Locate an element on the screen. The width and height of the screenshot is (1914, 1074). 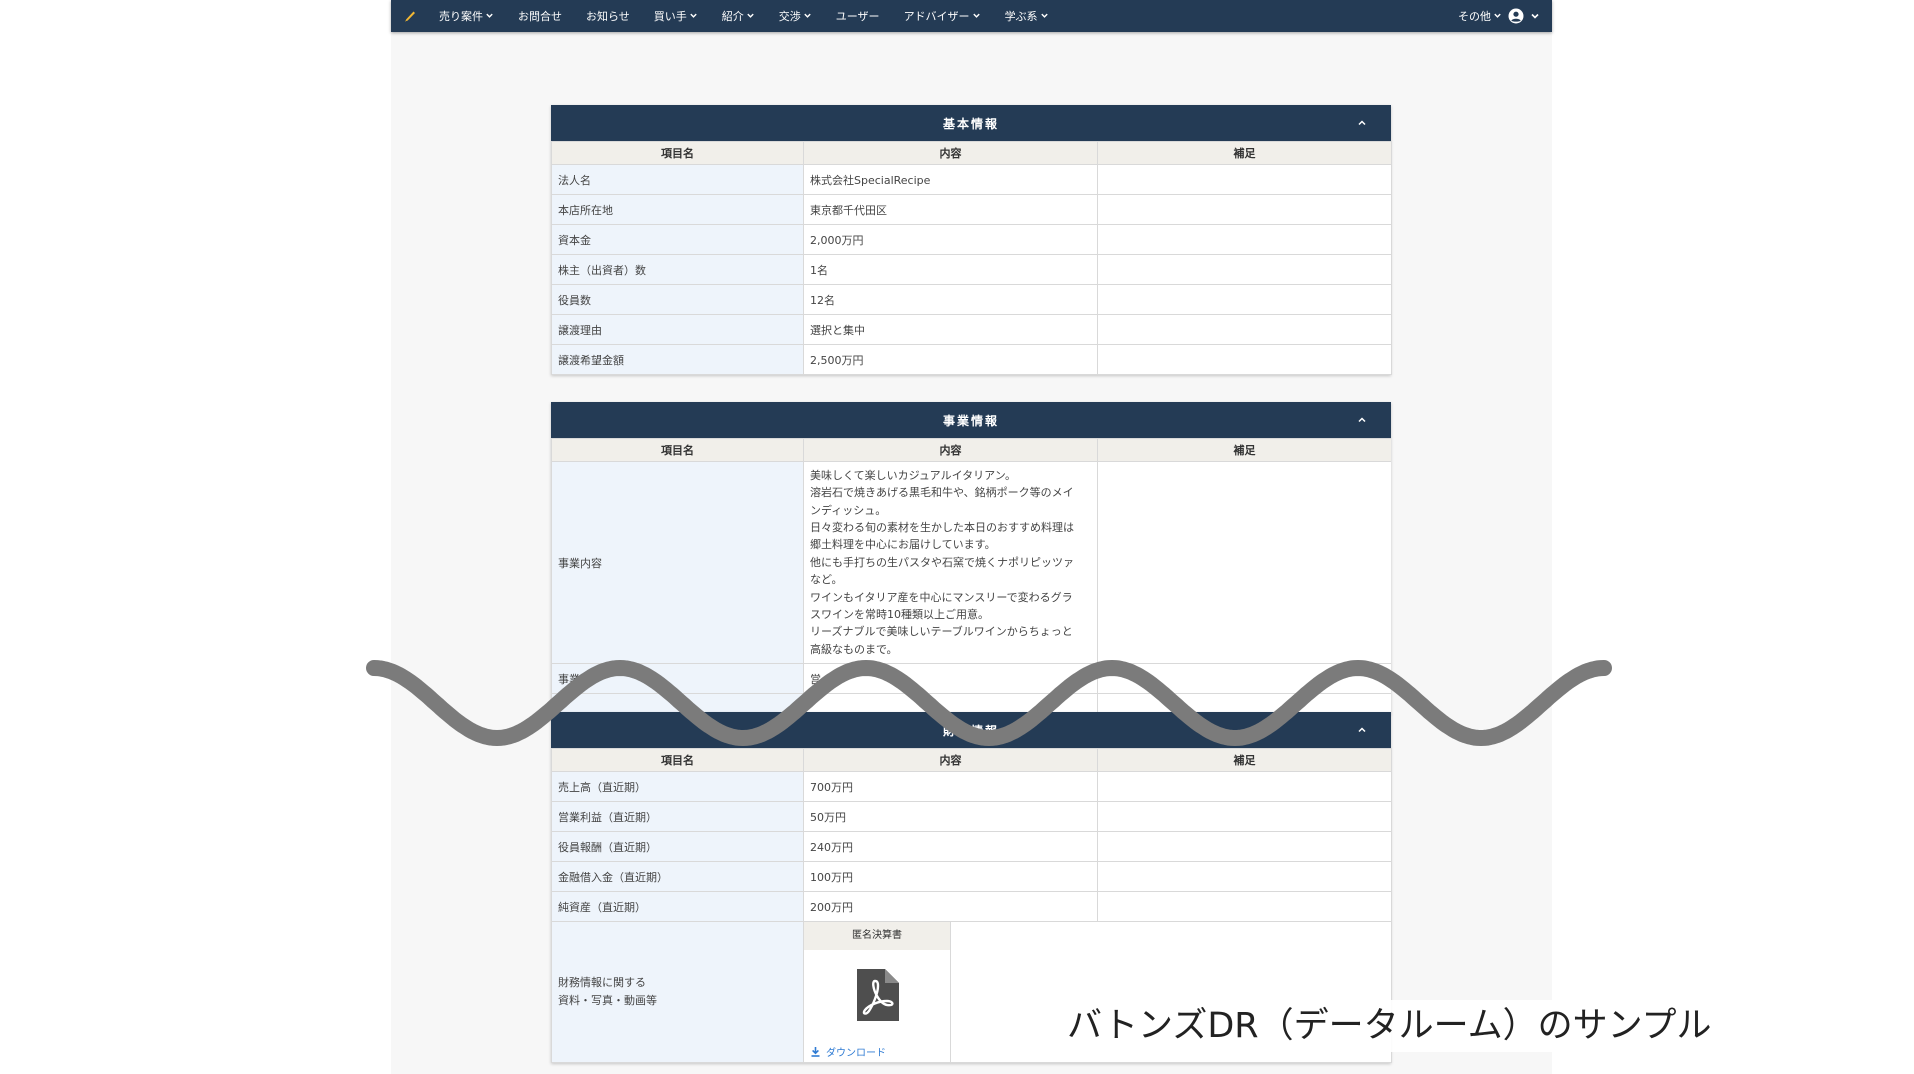
table-row: 事業 営 is located at coordinates (971, 678).